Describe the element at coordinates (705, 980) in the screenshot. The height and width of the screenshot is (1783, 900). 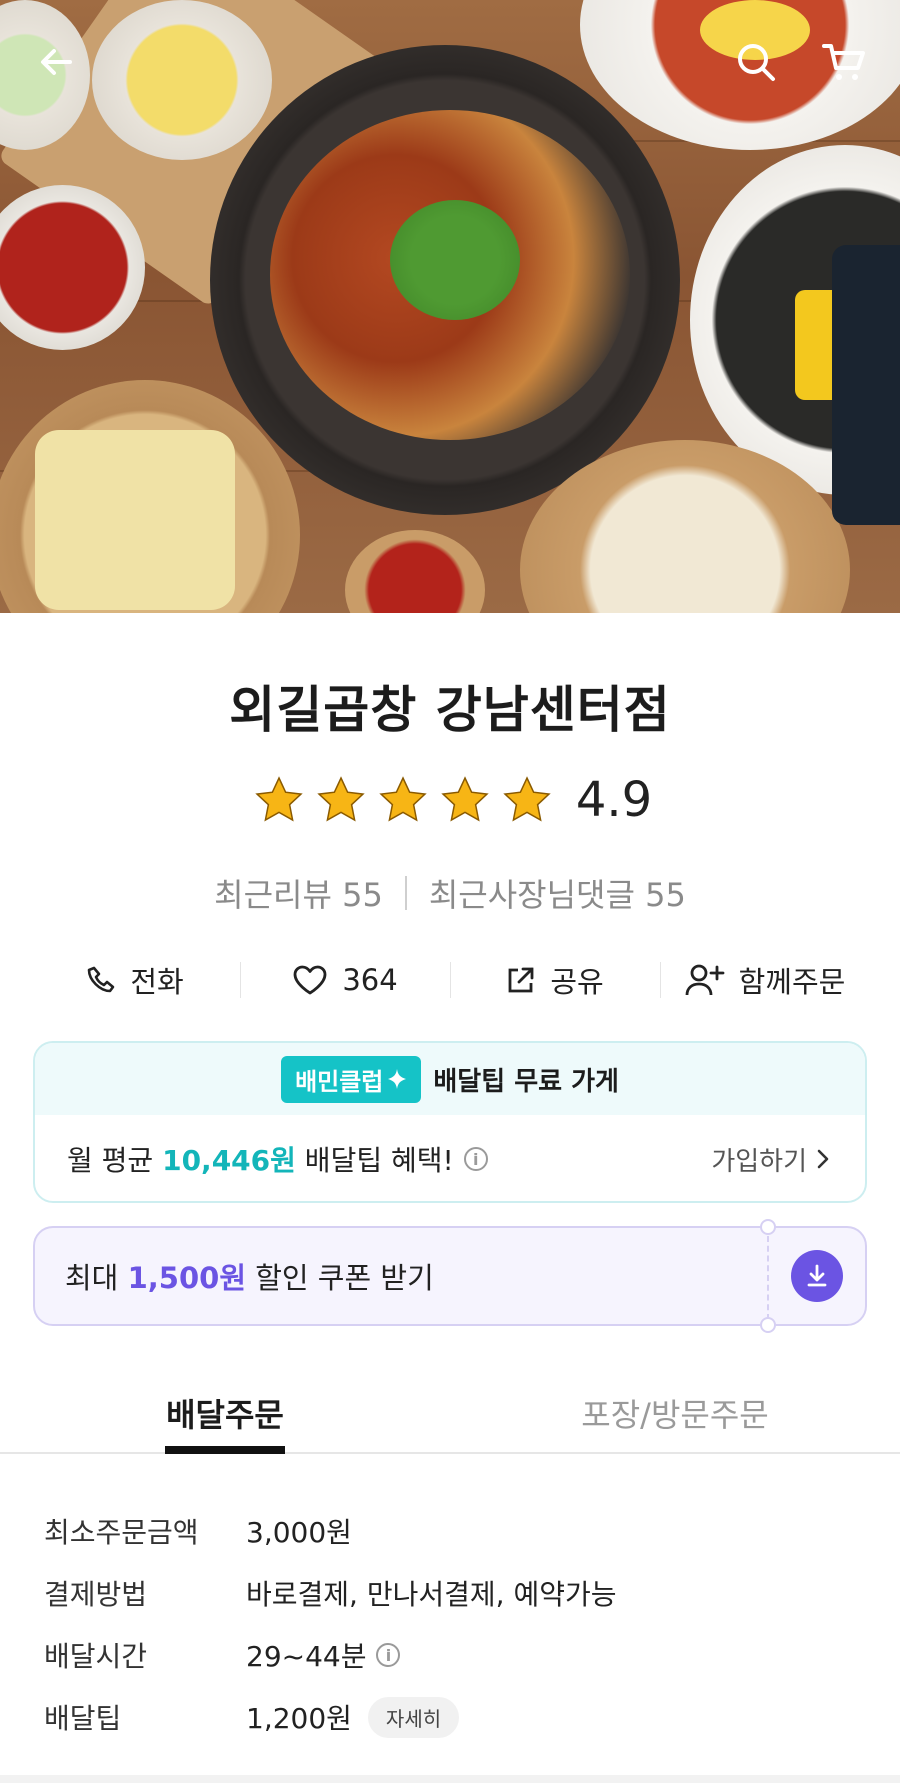
I see `add-person-icon` at that location.